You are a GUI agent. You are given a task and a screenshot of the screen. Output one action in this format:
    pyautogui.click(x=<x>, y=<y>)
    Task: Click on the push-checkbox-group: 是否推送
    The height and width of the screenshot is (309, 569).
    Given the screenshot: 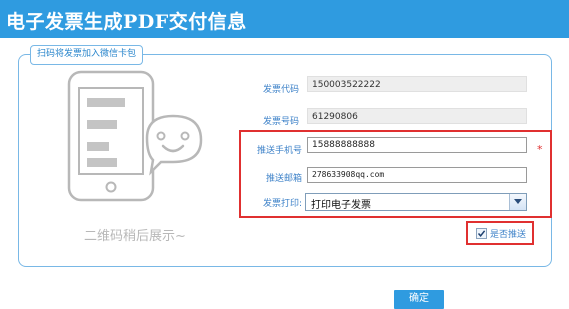 What is the action you would take?
    pyautogui.click(x=501, y=233)
    